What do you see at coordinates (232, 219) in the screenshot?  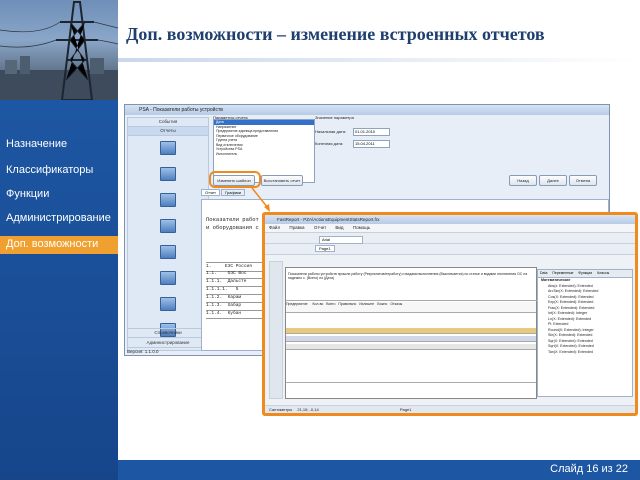 I see `report-heading-line1: Показатели работ` at bounding box center [232, 219].